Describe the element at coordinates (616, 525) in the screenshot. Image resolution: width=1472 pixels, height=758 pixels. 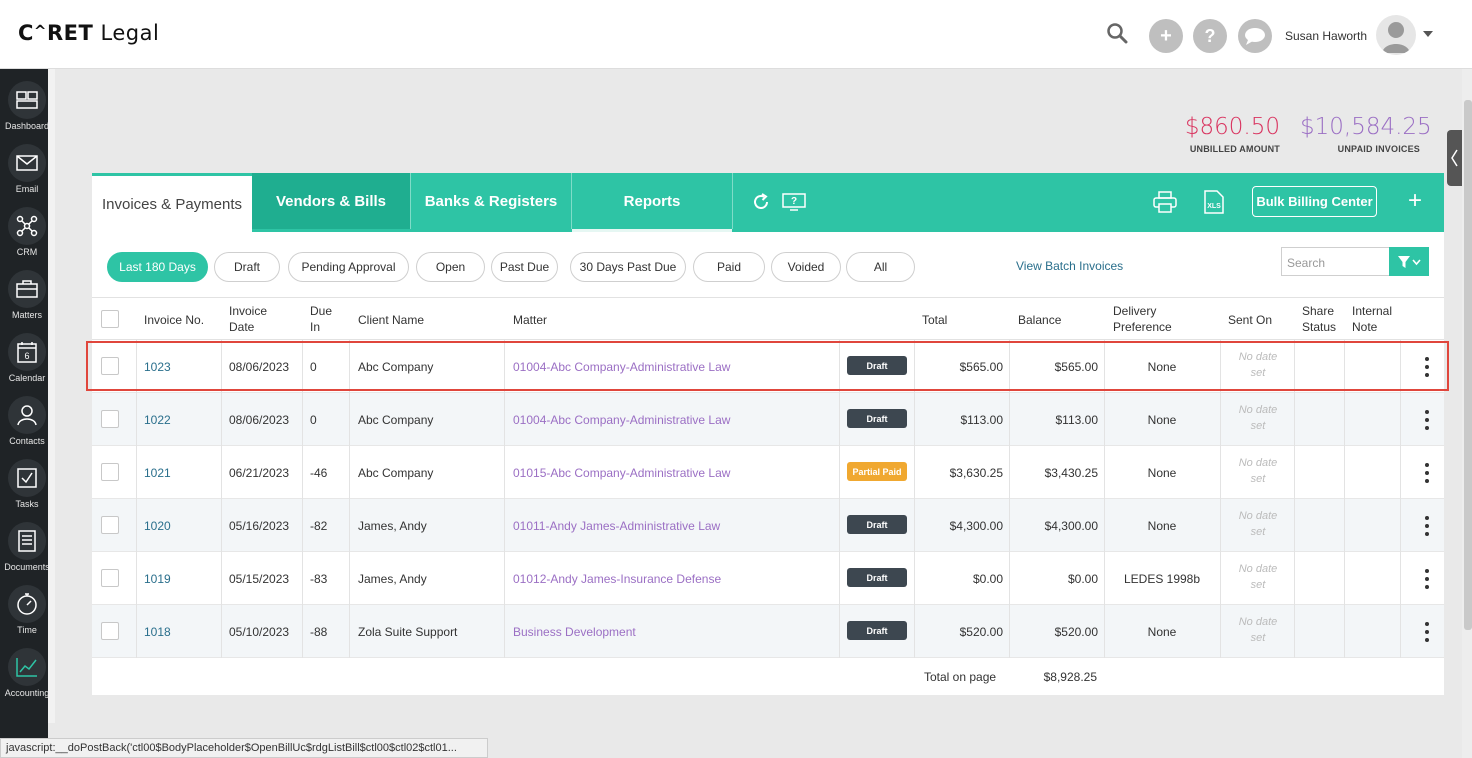
I see `matter-link: 01011-Andy James-Administrative Law` at that location.